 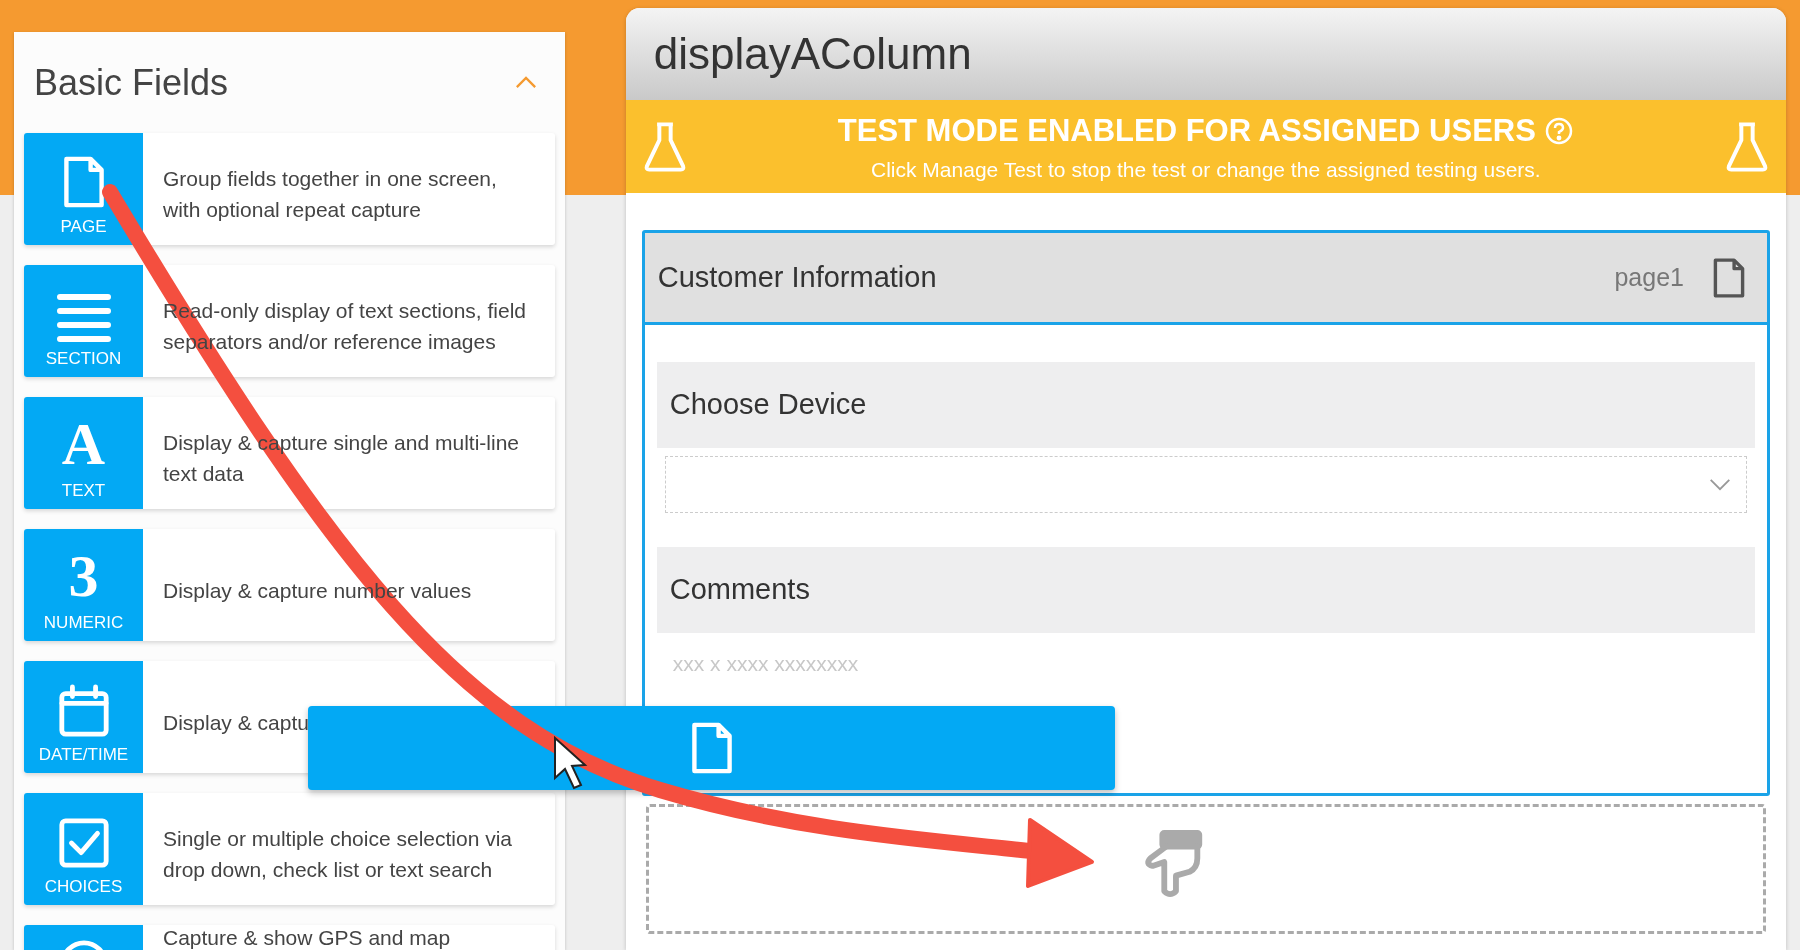 What do you see at coordinates (1747, 146) in the screenshot?
I see `flask-icon` at bounding box center [1747, 146].